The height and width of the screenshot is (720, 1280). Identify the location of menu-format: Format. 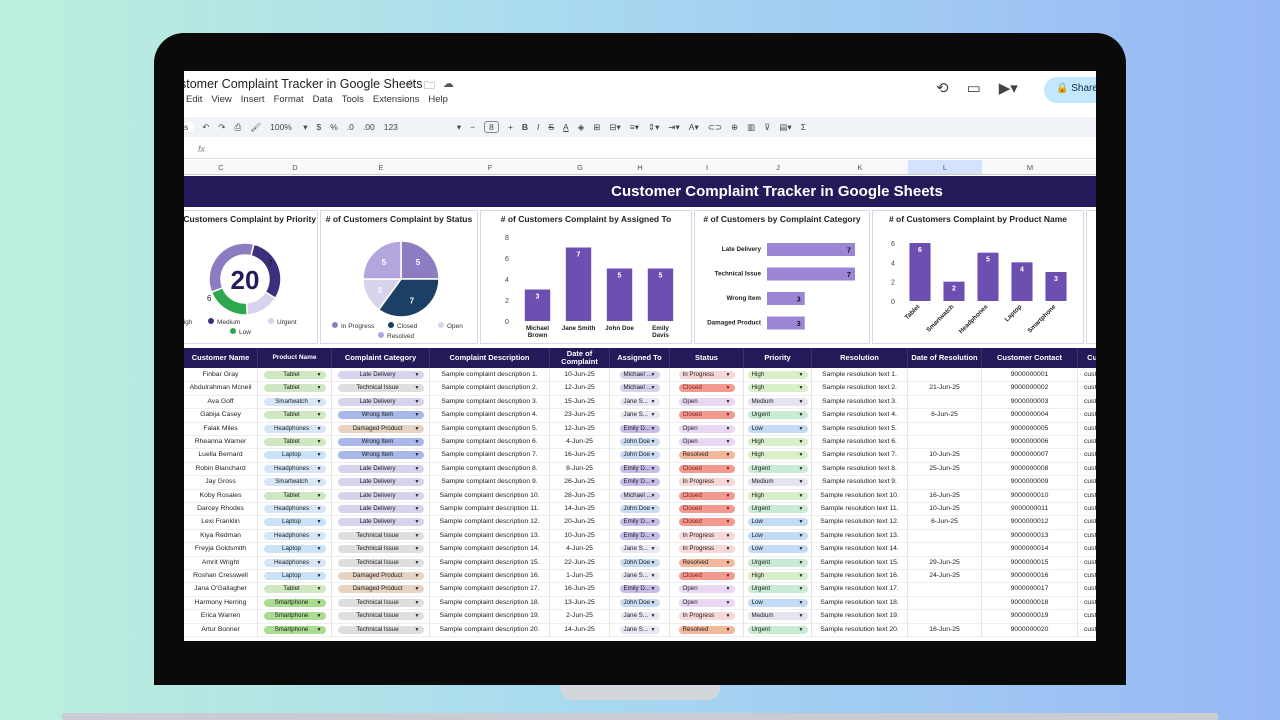
(289, 99).